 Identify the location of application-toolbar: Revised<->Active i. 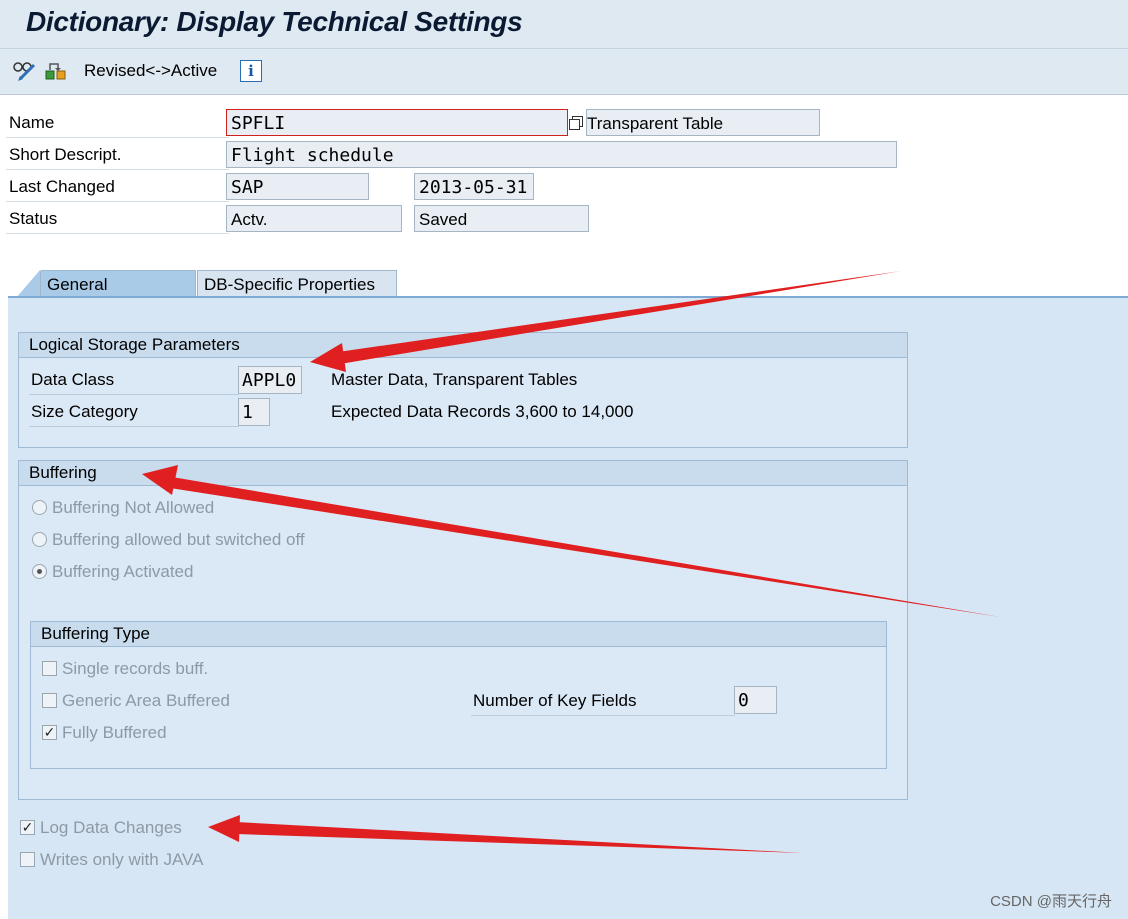
(564, 72).